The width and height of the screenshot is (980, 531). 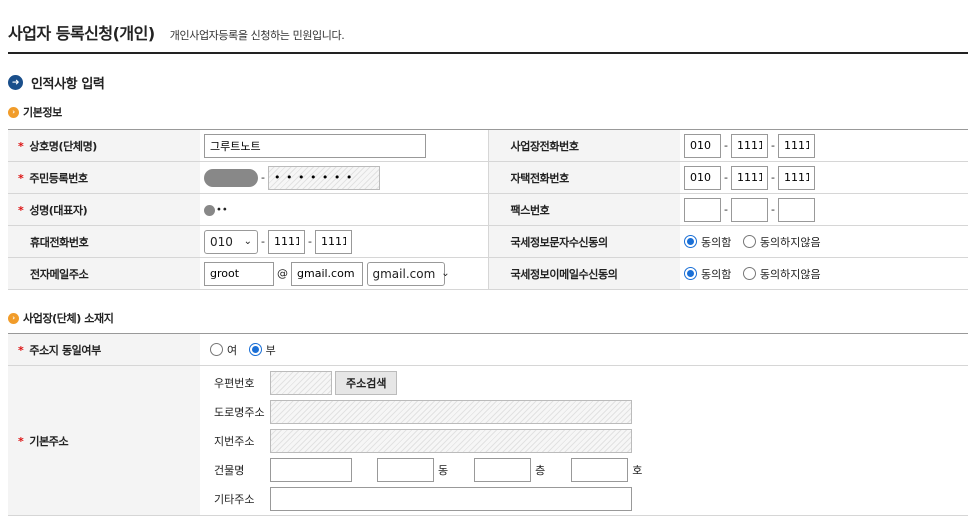 I want to click on home-phone-part1, so click(x=702, y=177).